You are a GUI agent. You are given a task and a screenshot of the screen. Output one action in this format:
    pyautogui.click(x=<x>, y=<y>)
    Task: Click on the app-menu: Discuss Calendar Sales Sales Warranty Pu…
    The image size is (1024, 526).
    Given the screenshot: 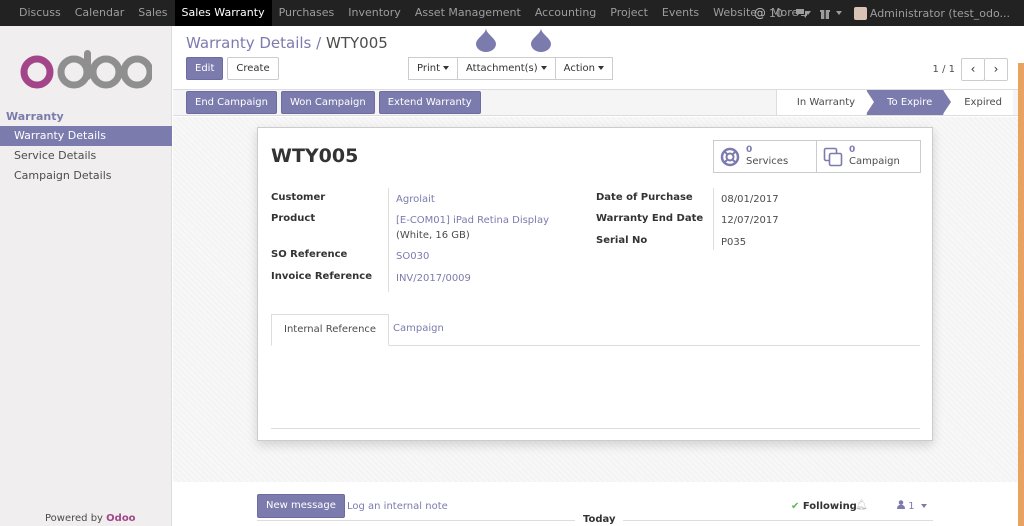 What is the action you would take?
    pyautogui.click(x=409, y=13)
    